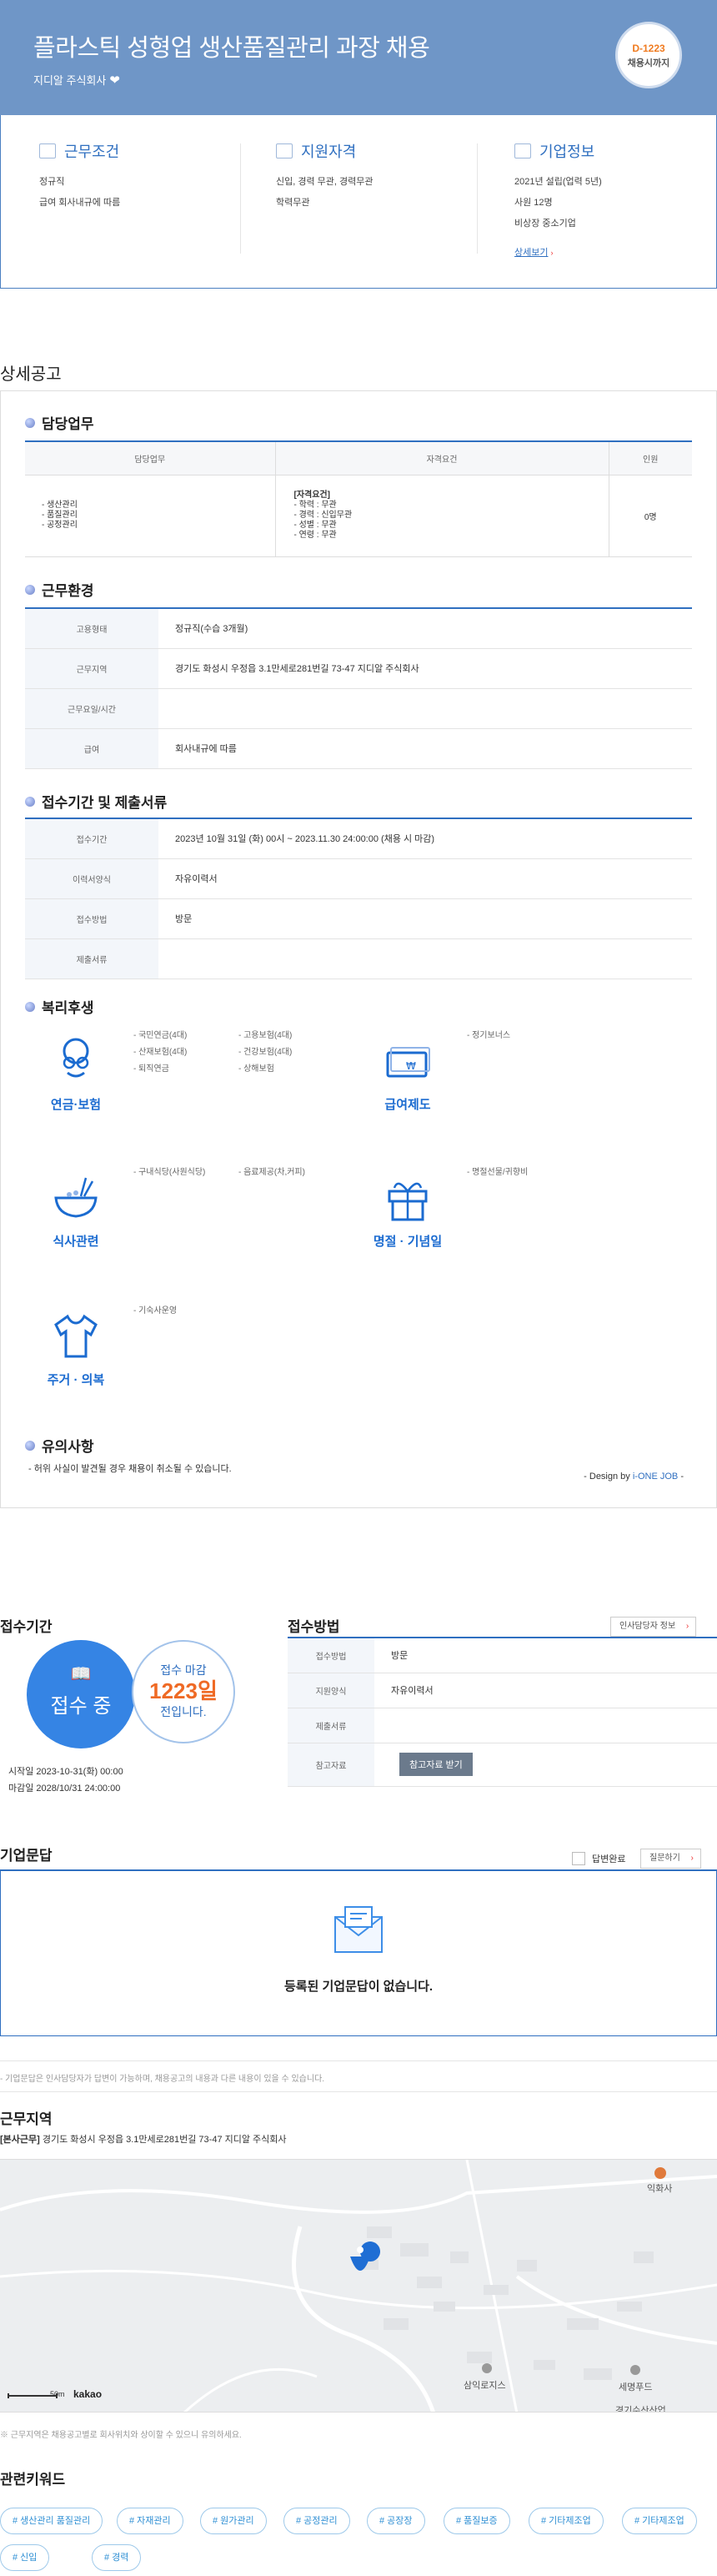 Image resolution: width=717 pixels, height=2576 pixels. What do you see at coordinates (76, 1242) in the screenshot?
I see `welfare-label: 식사관련` at bounding box center [76, 1242].